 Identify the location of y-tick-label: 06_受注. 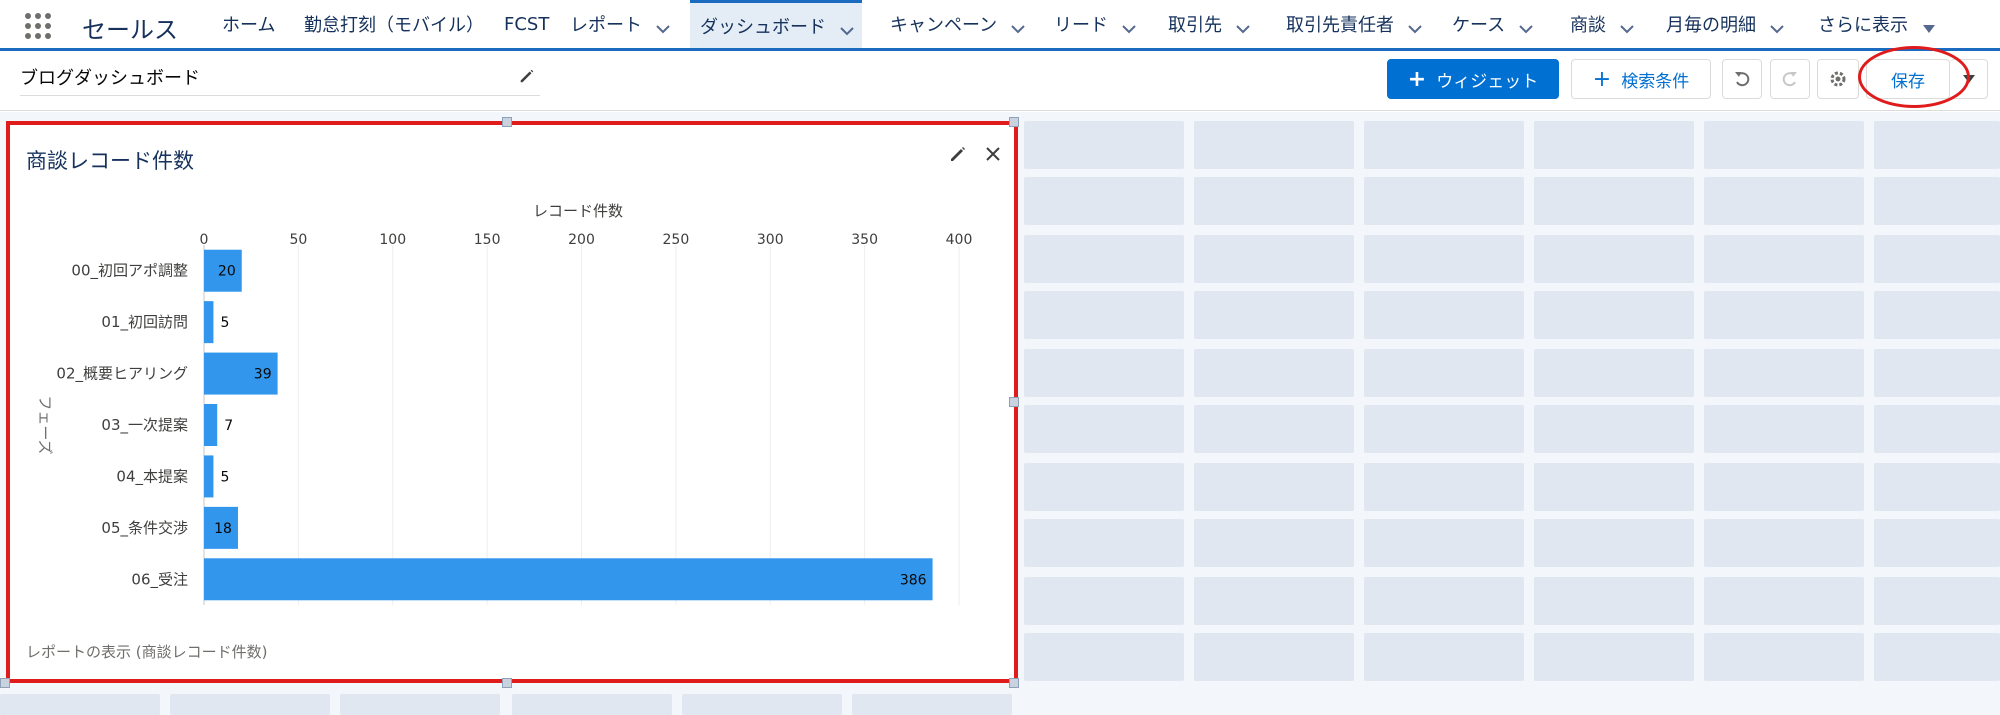
(159, 579).